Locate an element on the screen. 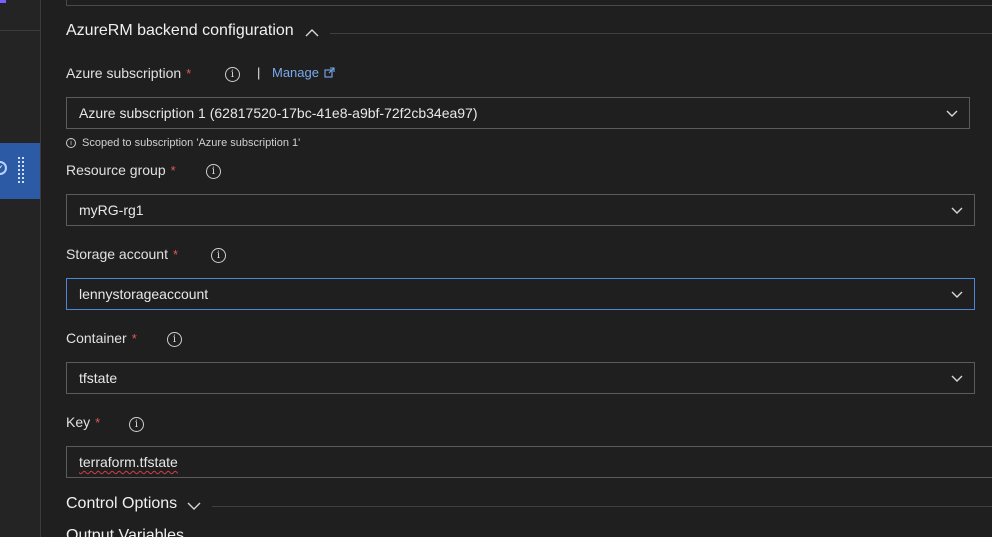 The height and width of the screenshot is (537, 992). left-task-rail is located at coordinates (20, 268).